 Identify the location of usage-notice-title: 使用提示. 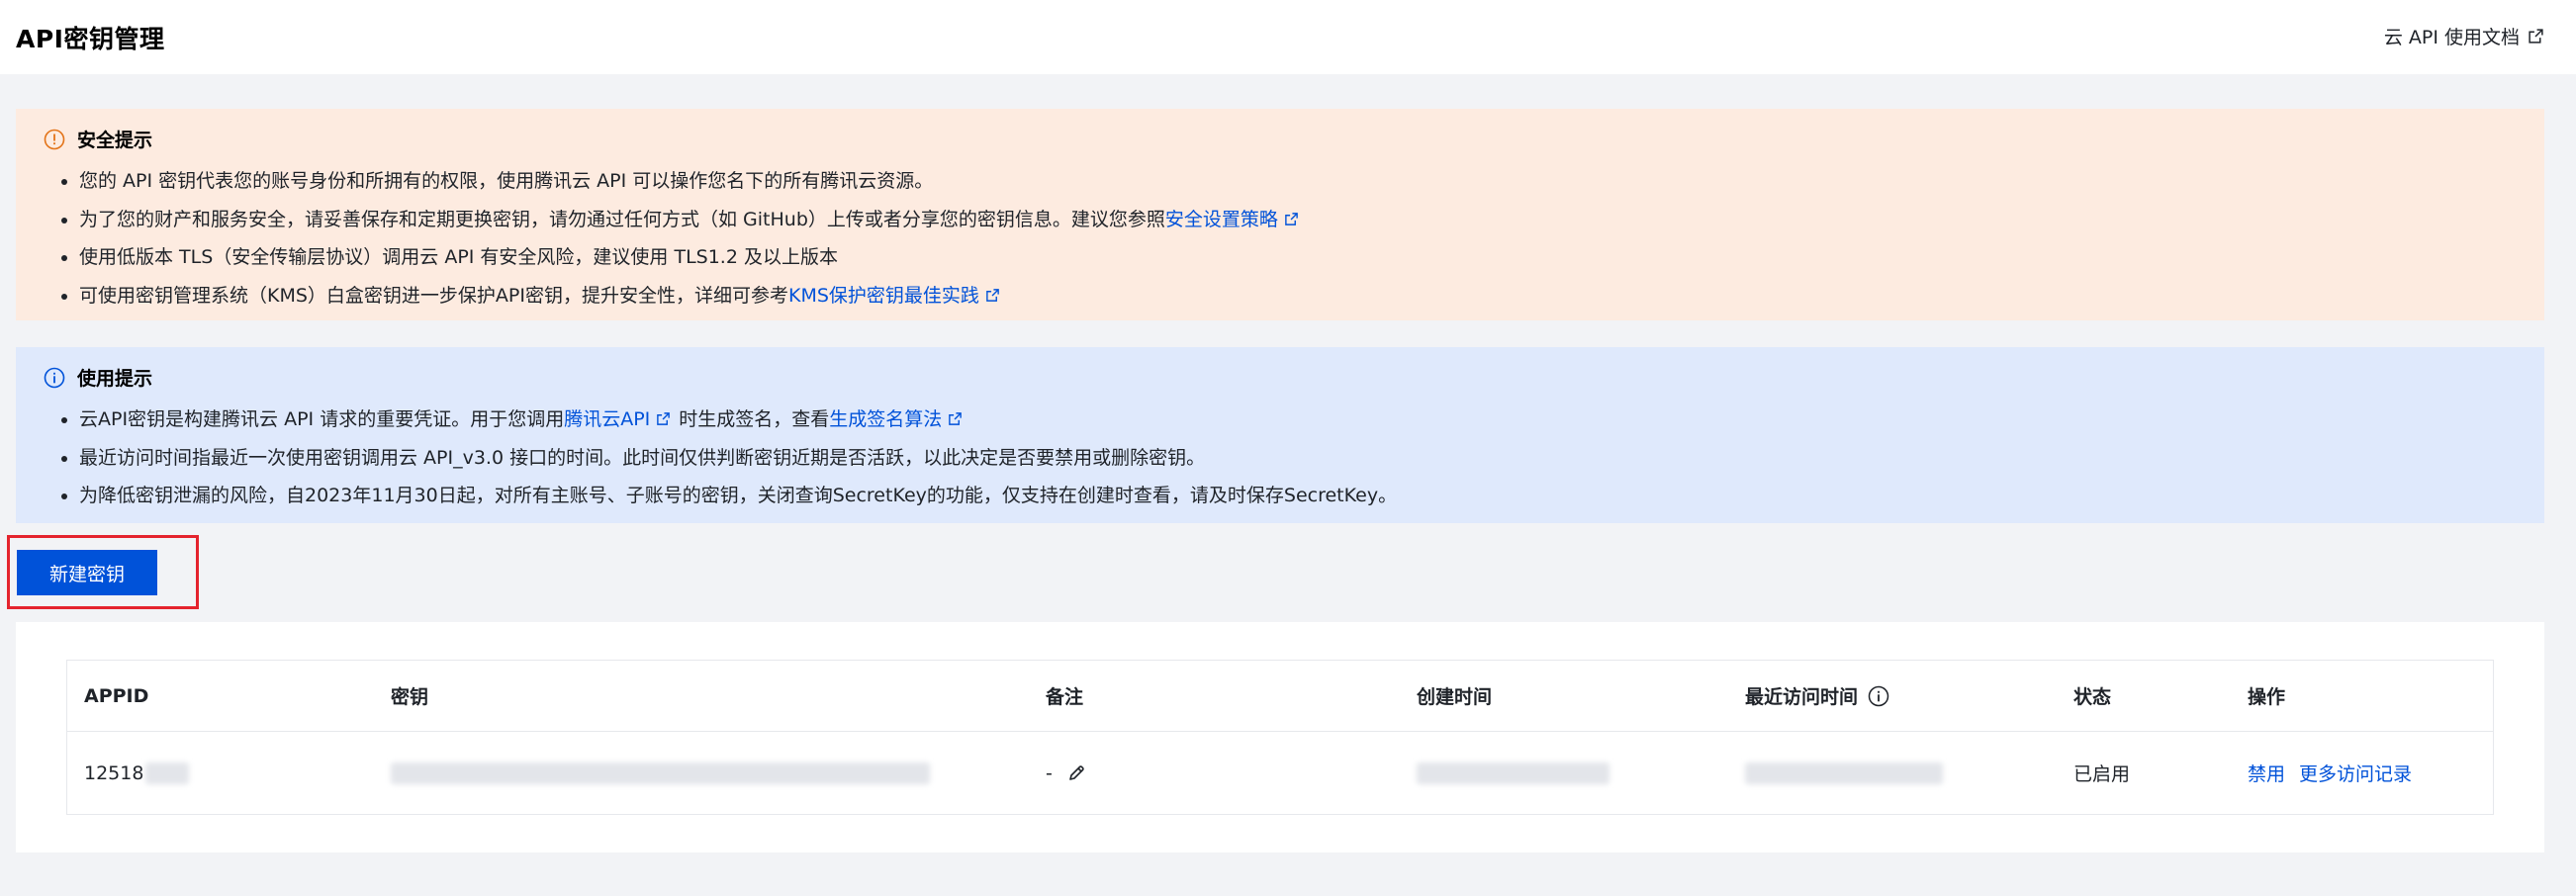
(115, 379).